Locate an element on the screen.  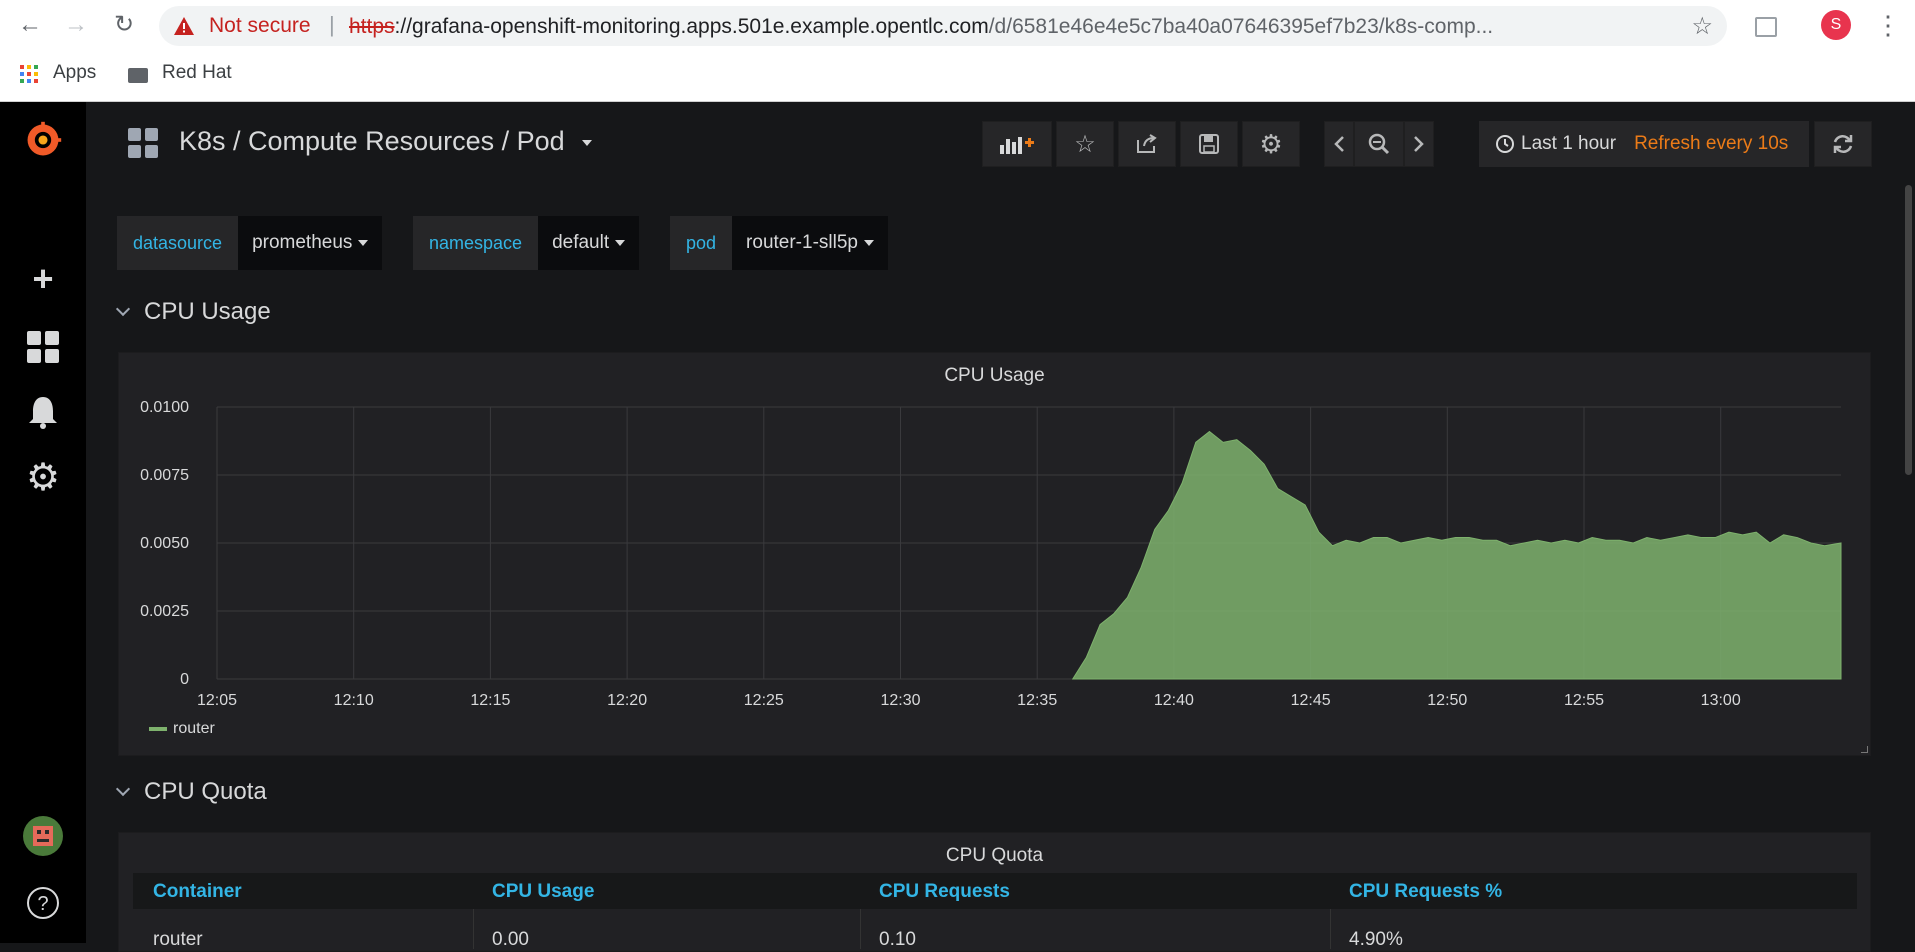
dashboard-grid-icon is located at coordinates (143, 143).